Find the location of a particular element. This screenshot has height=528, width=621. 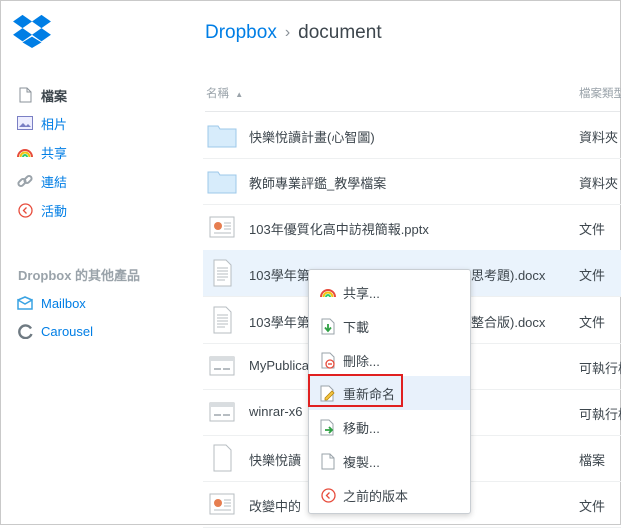

sidebar-item-sharing: 共享 is located at coordinates (42, 152).